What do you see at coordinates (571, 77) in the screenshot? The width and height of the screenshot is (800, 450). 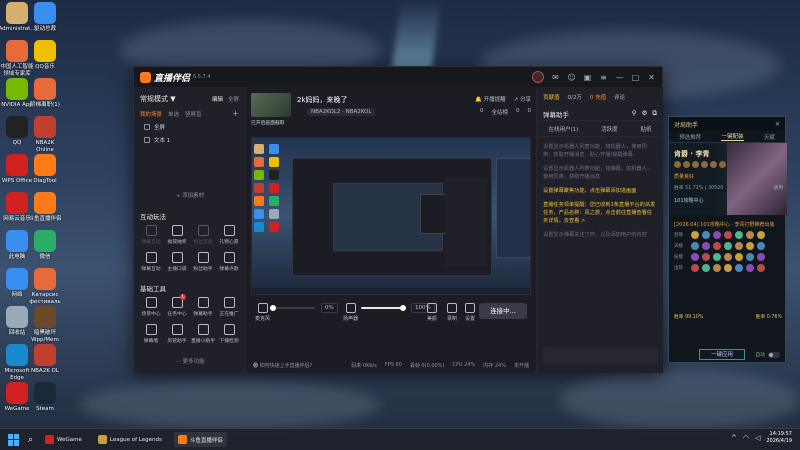 I see `feedback-icon: ☺` at bounding box center [571, 77].